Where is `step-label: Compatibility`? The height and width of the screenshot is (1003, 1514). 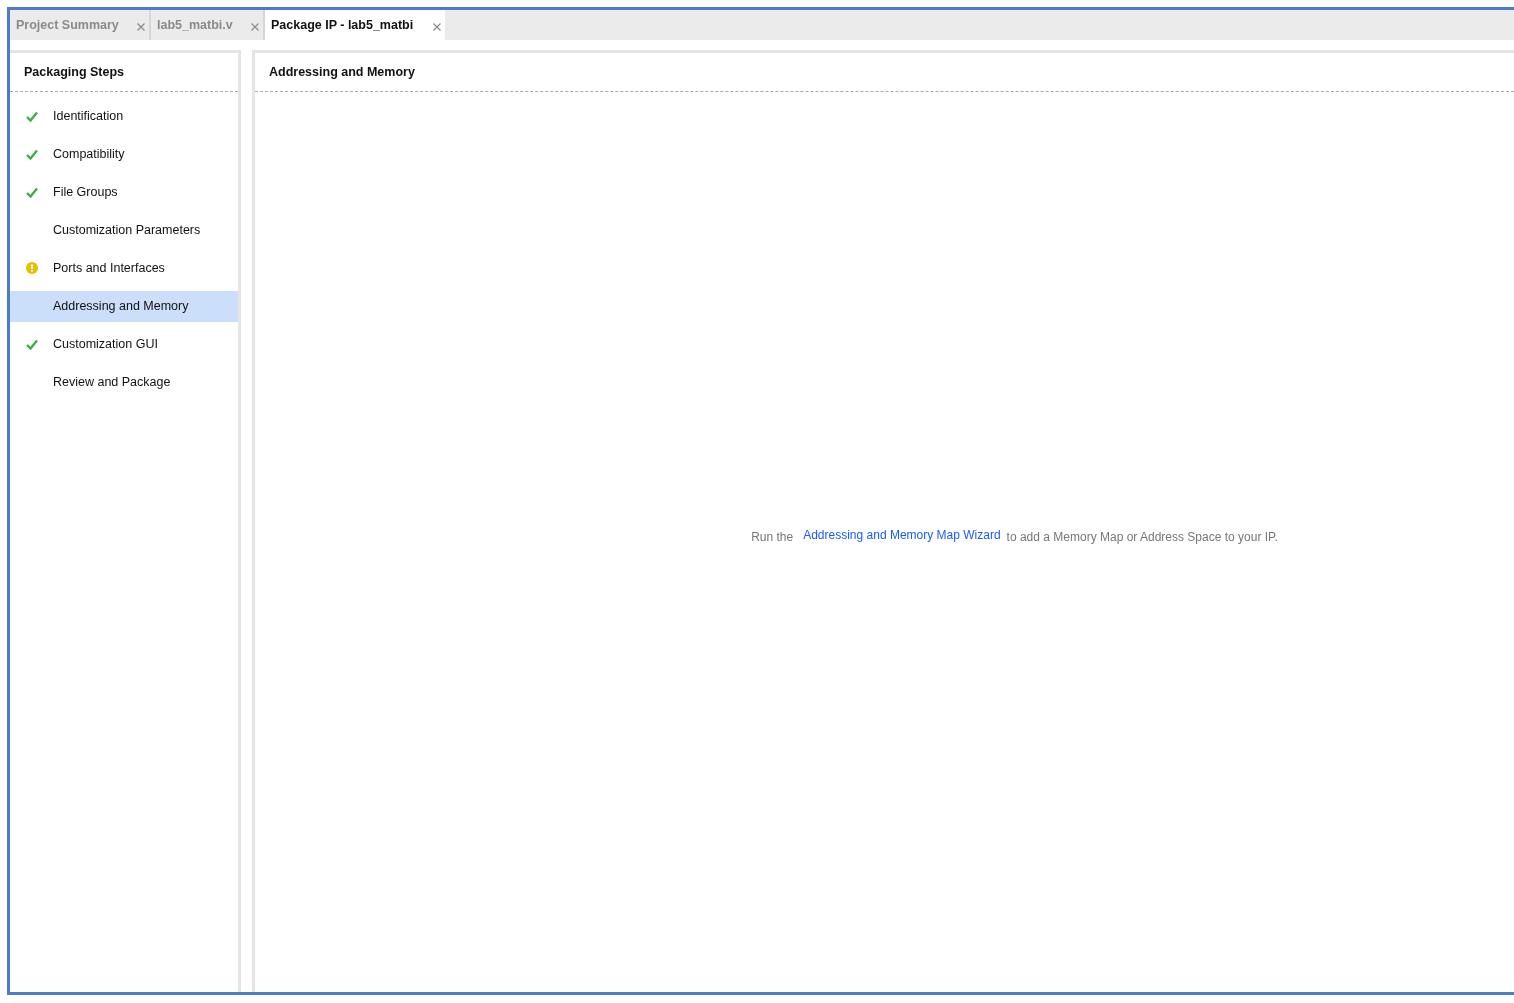 step-label: Compatibility is located at coordinates (89, 154).